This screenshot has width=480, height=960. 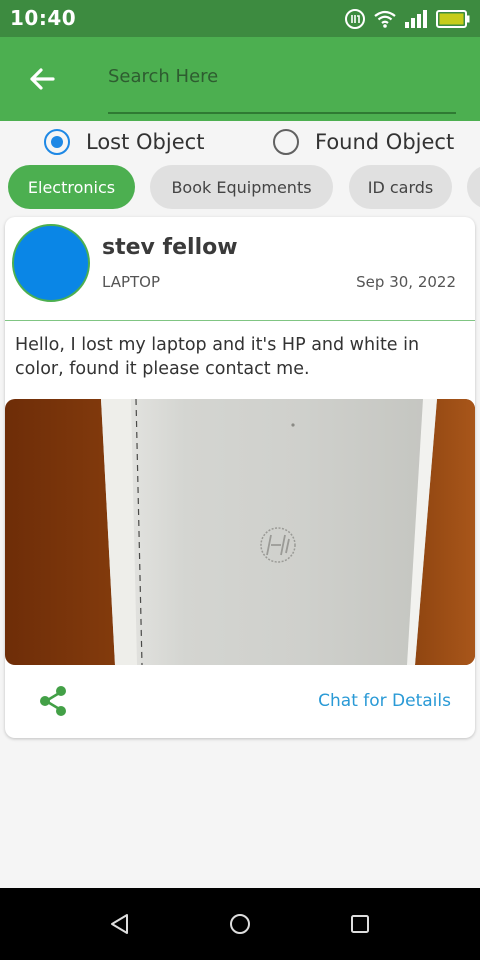 I want to click on back-button, so click(x=42, y=79).